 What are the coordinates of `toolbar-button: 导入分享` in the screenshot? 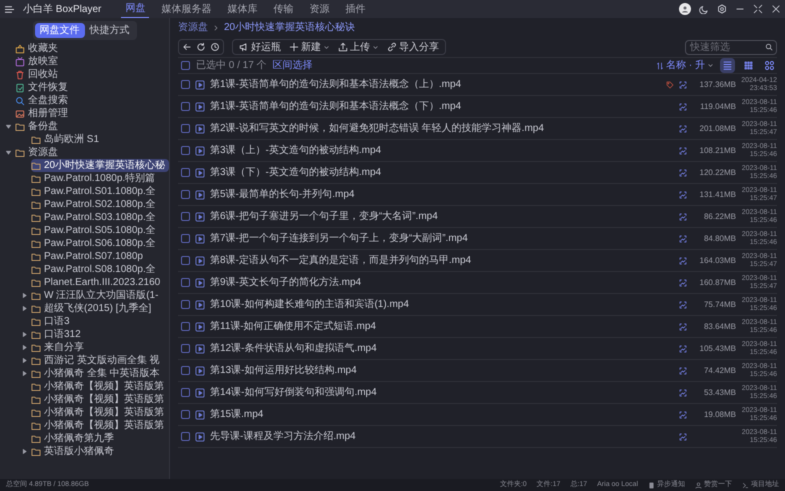 It's located at (413, 47).